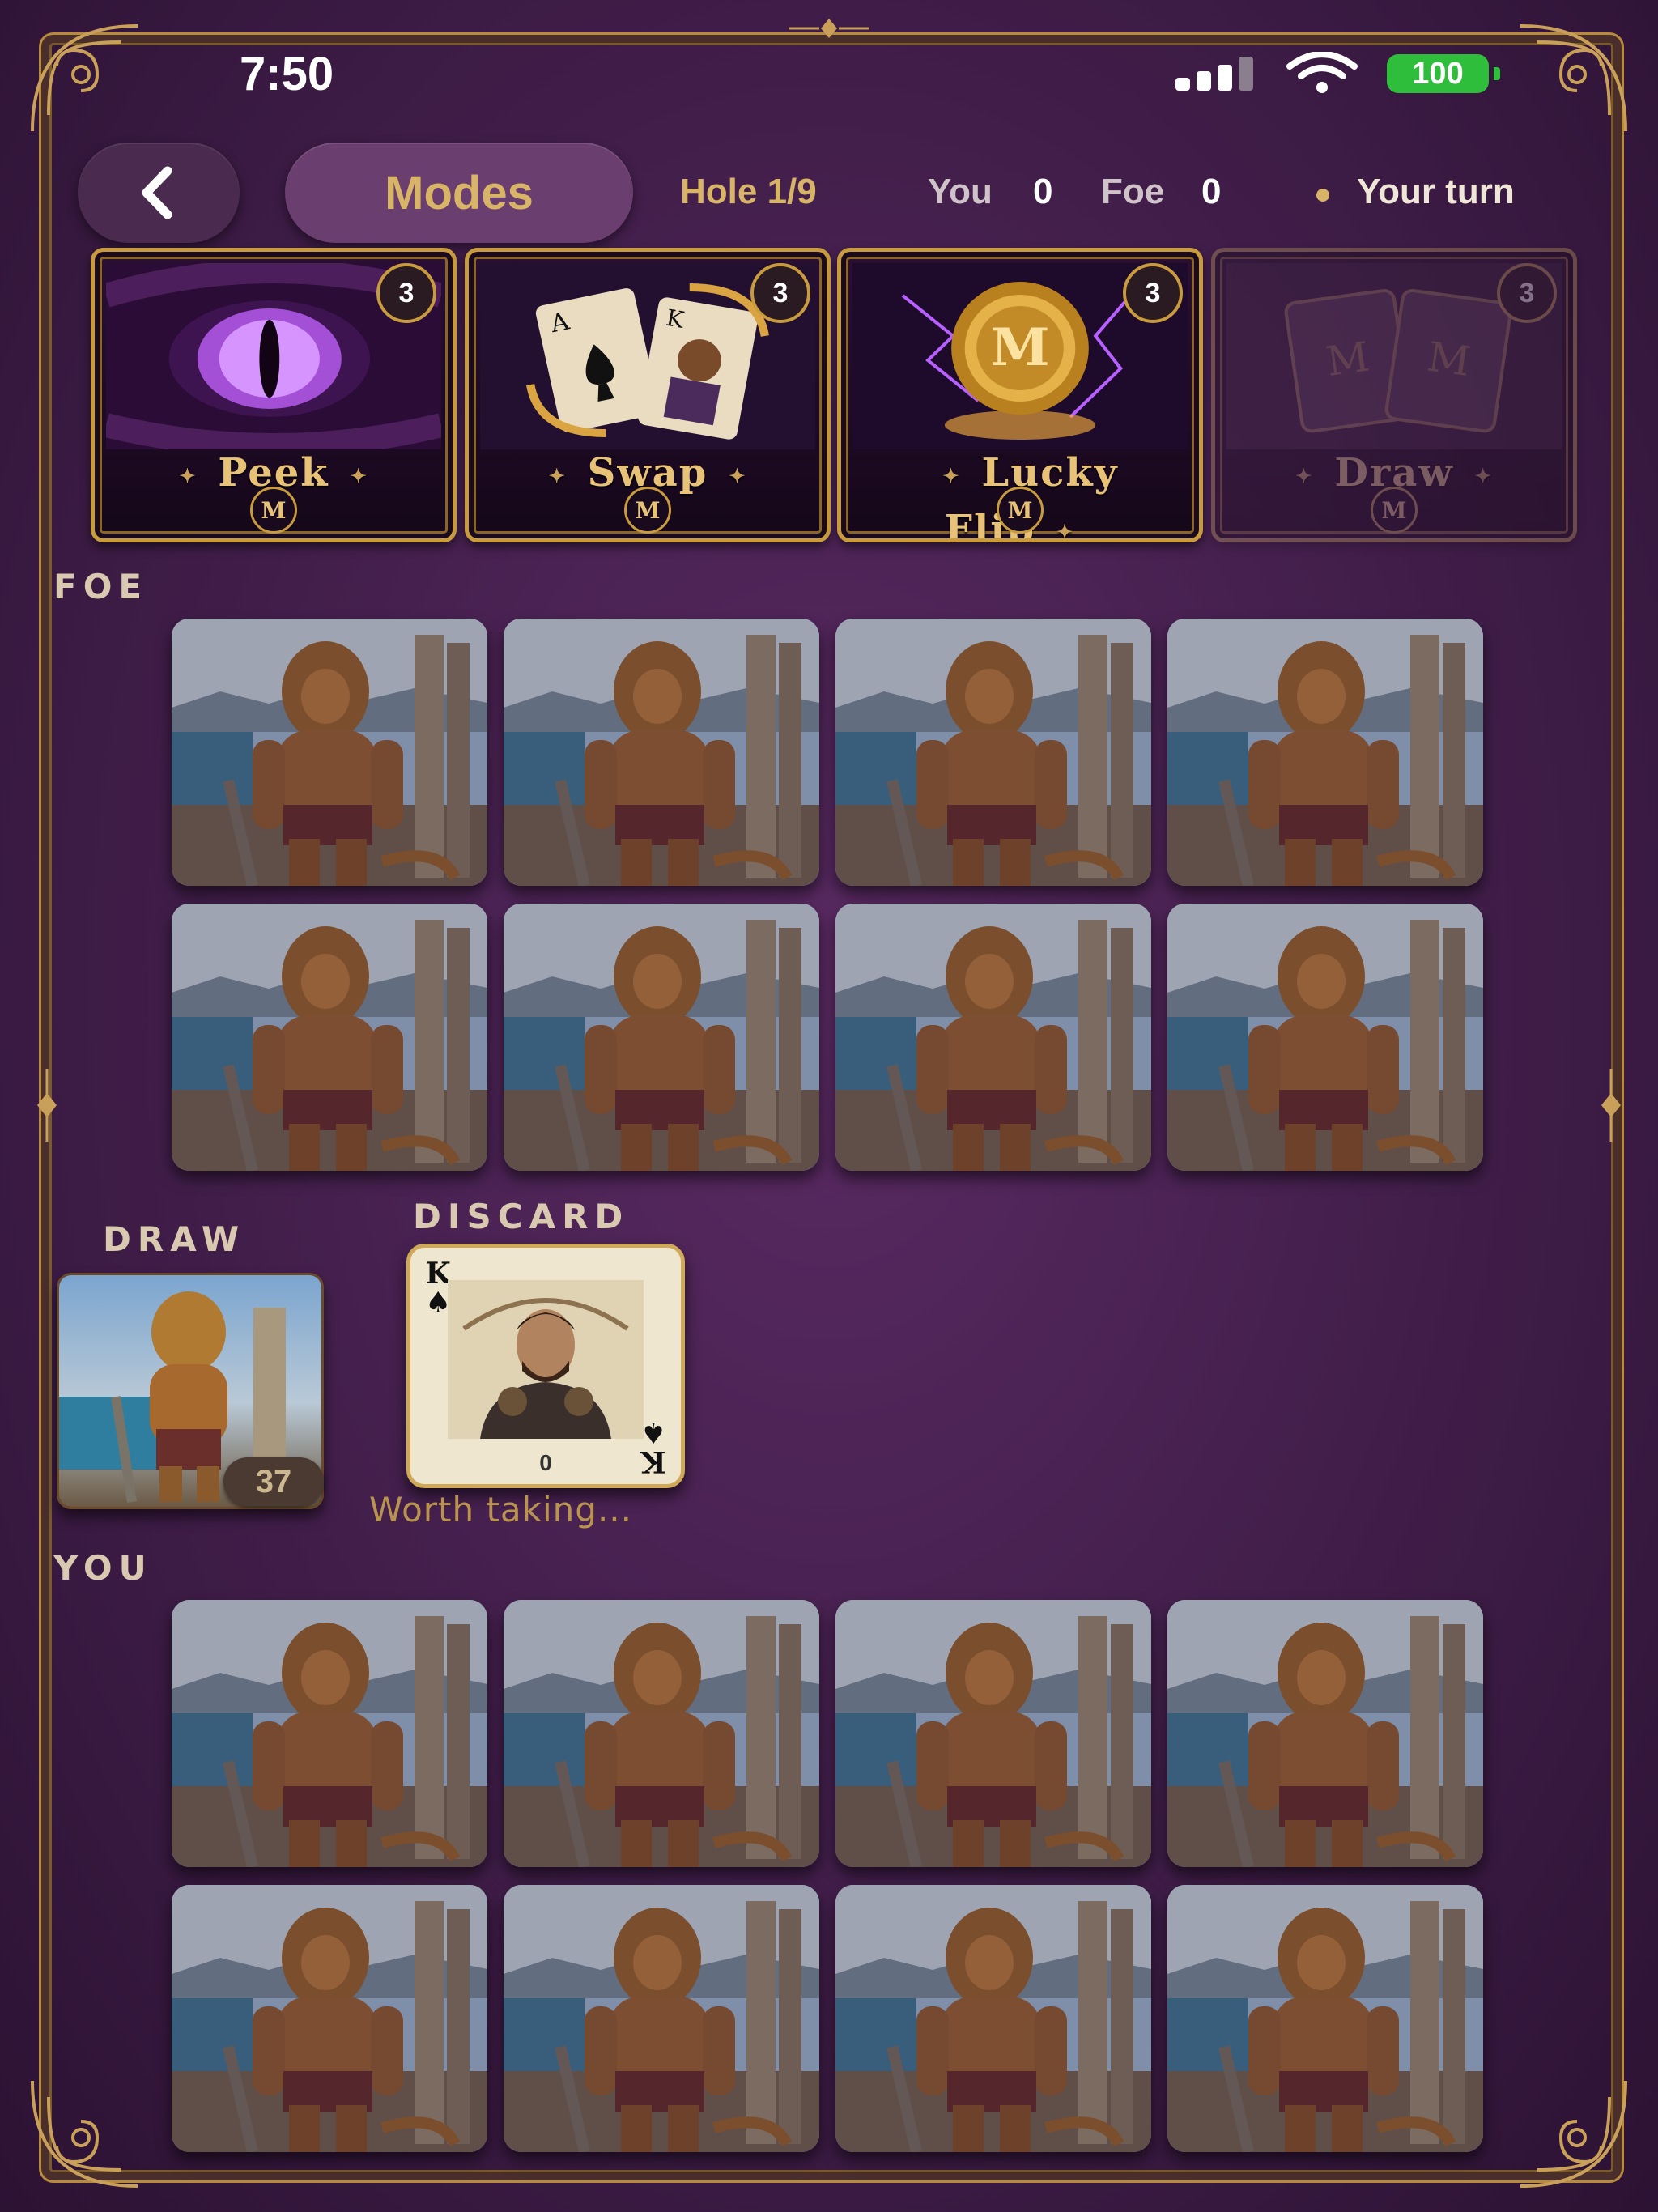  Describe the element at coordinates (287, 74) in the screenshot. I see `status-time: 7:50` at that location.